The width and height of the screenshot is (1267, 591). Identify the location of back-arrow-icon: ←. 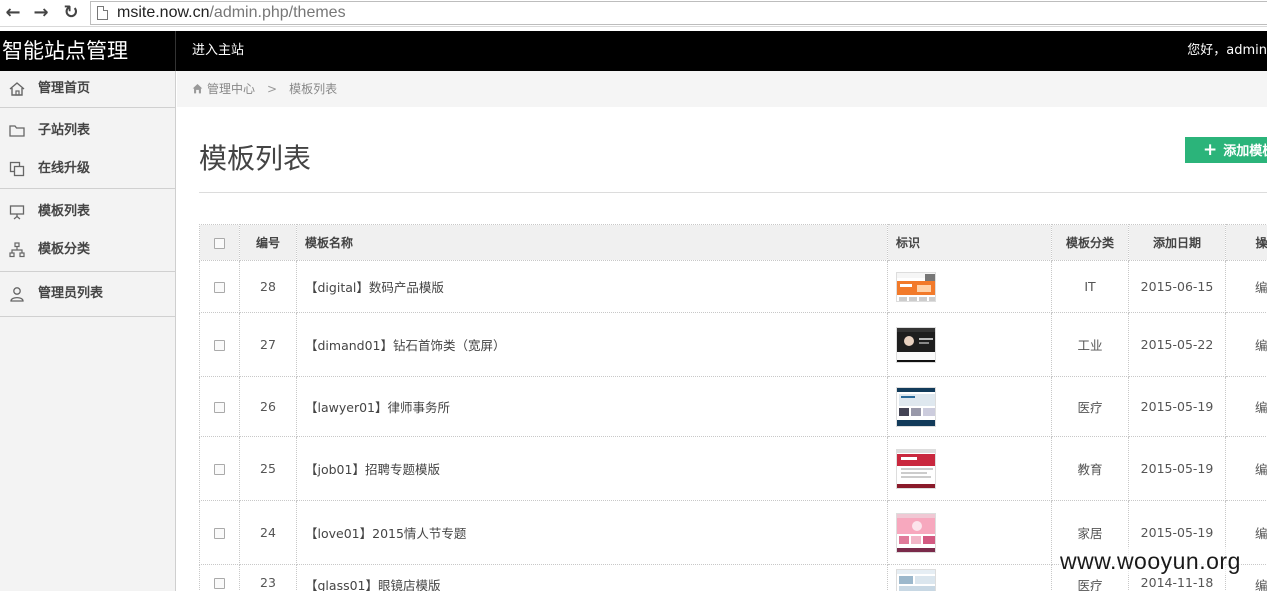
(13, 13).